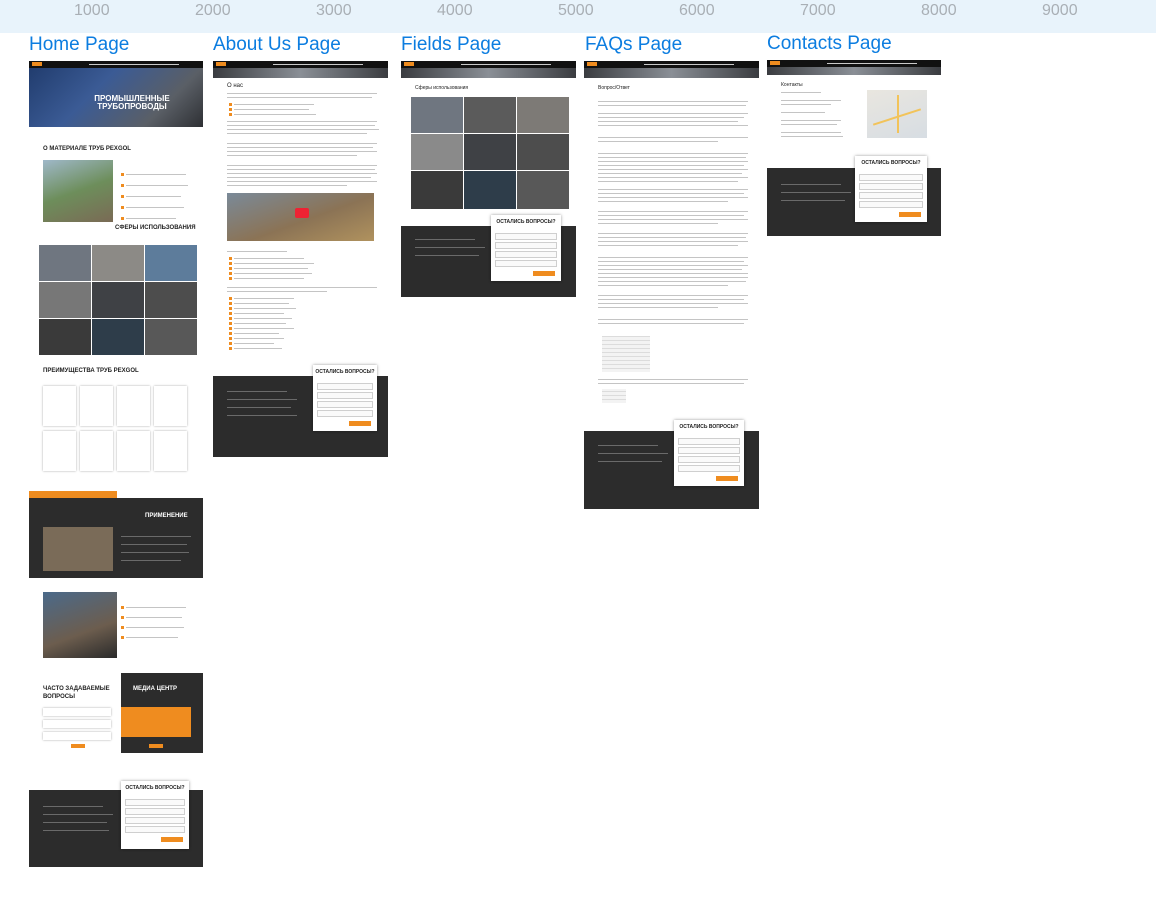  I want to click on home-section-fields: СФЕРЫ ИСПОЛЬЗОВАНИЯ, so click(155, 228).